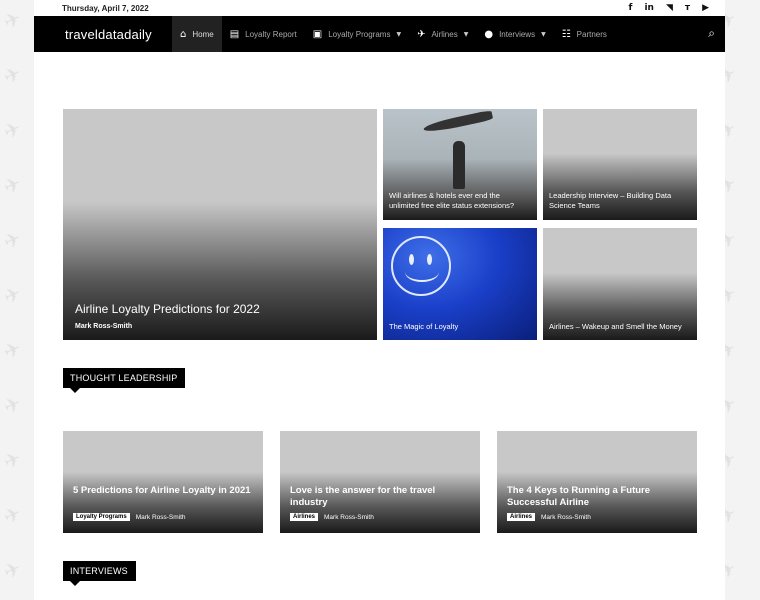 This screenshot has height=600, width=760. I want to click on nav-item-interviews: ● Interviews ▼, so click(514, 34).